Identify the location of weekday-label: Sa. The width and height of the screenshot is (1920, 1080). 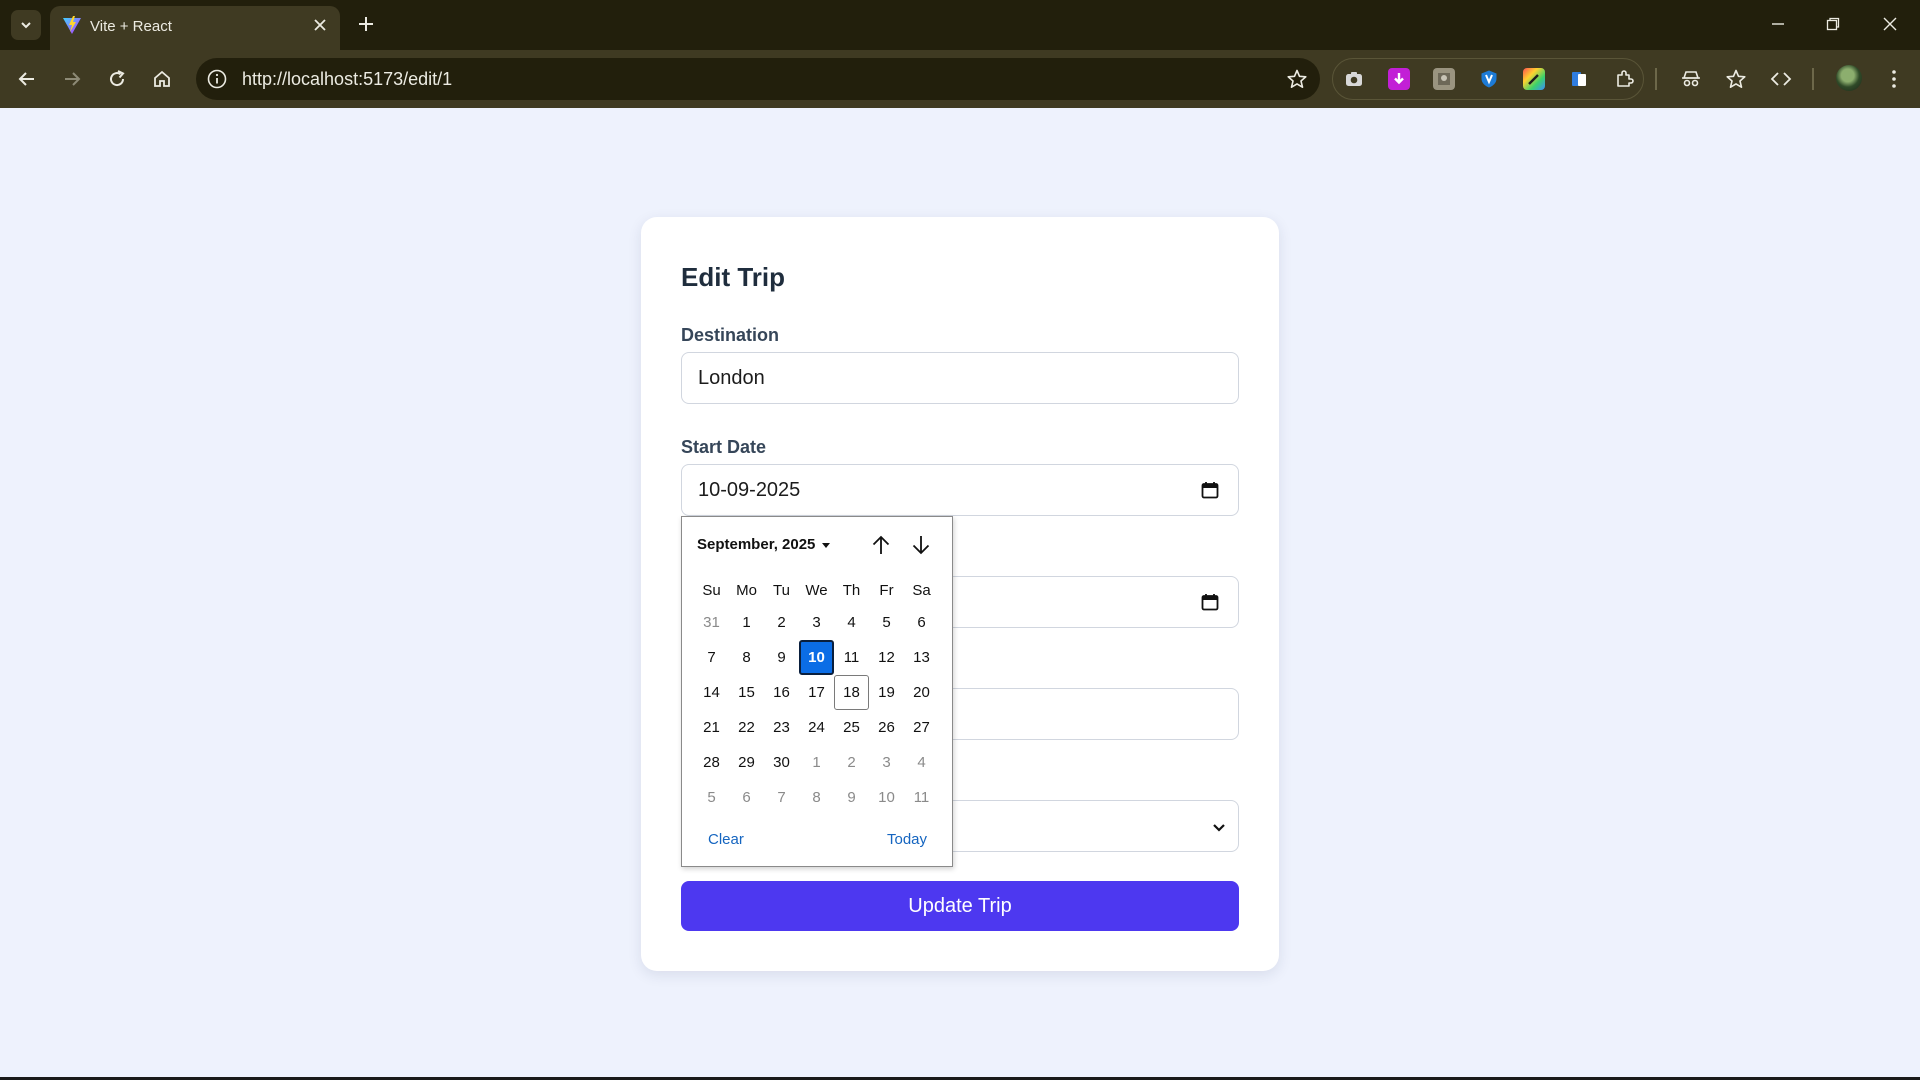
(921, 590).